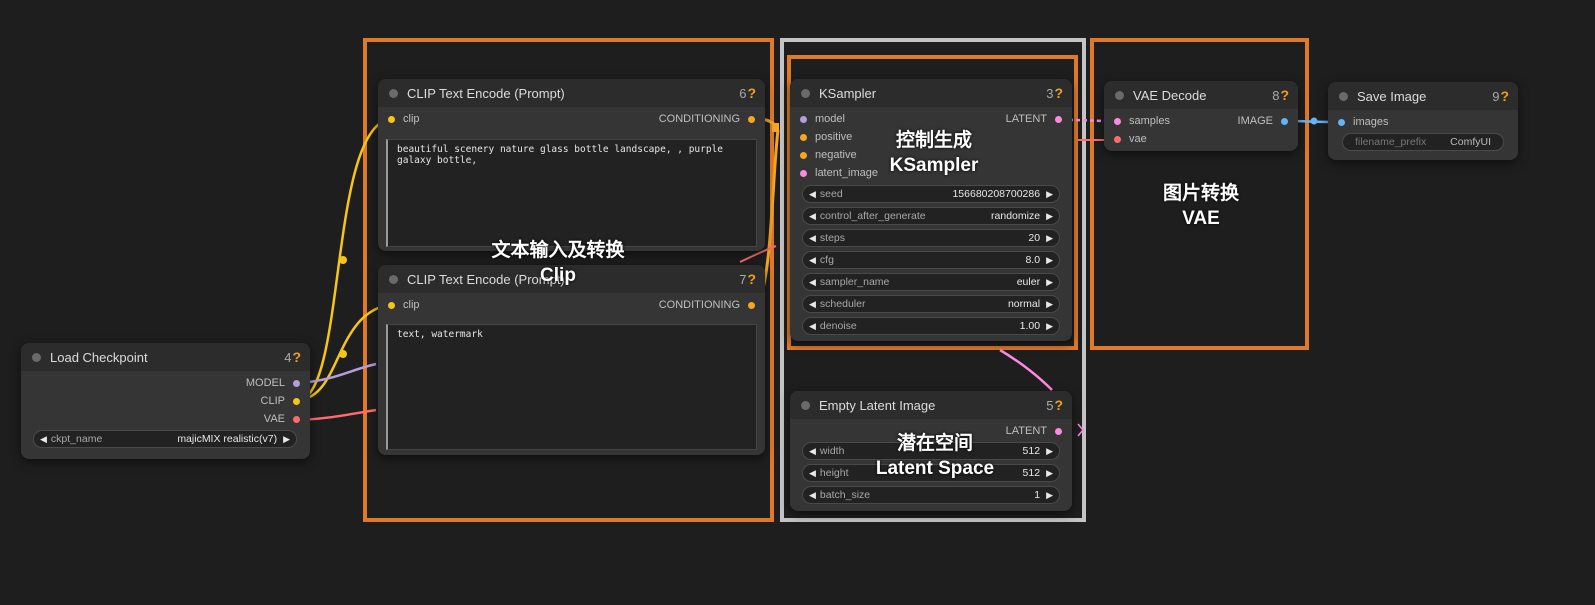 The width and height of the screenshot is (1595, 605). I want to click on input-slot-model: model, so click(822, 119).